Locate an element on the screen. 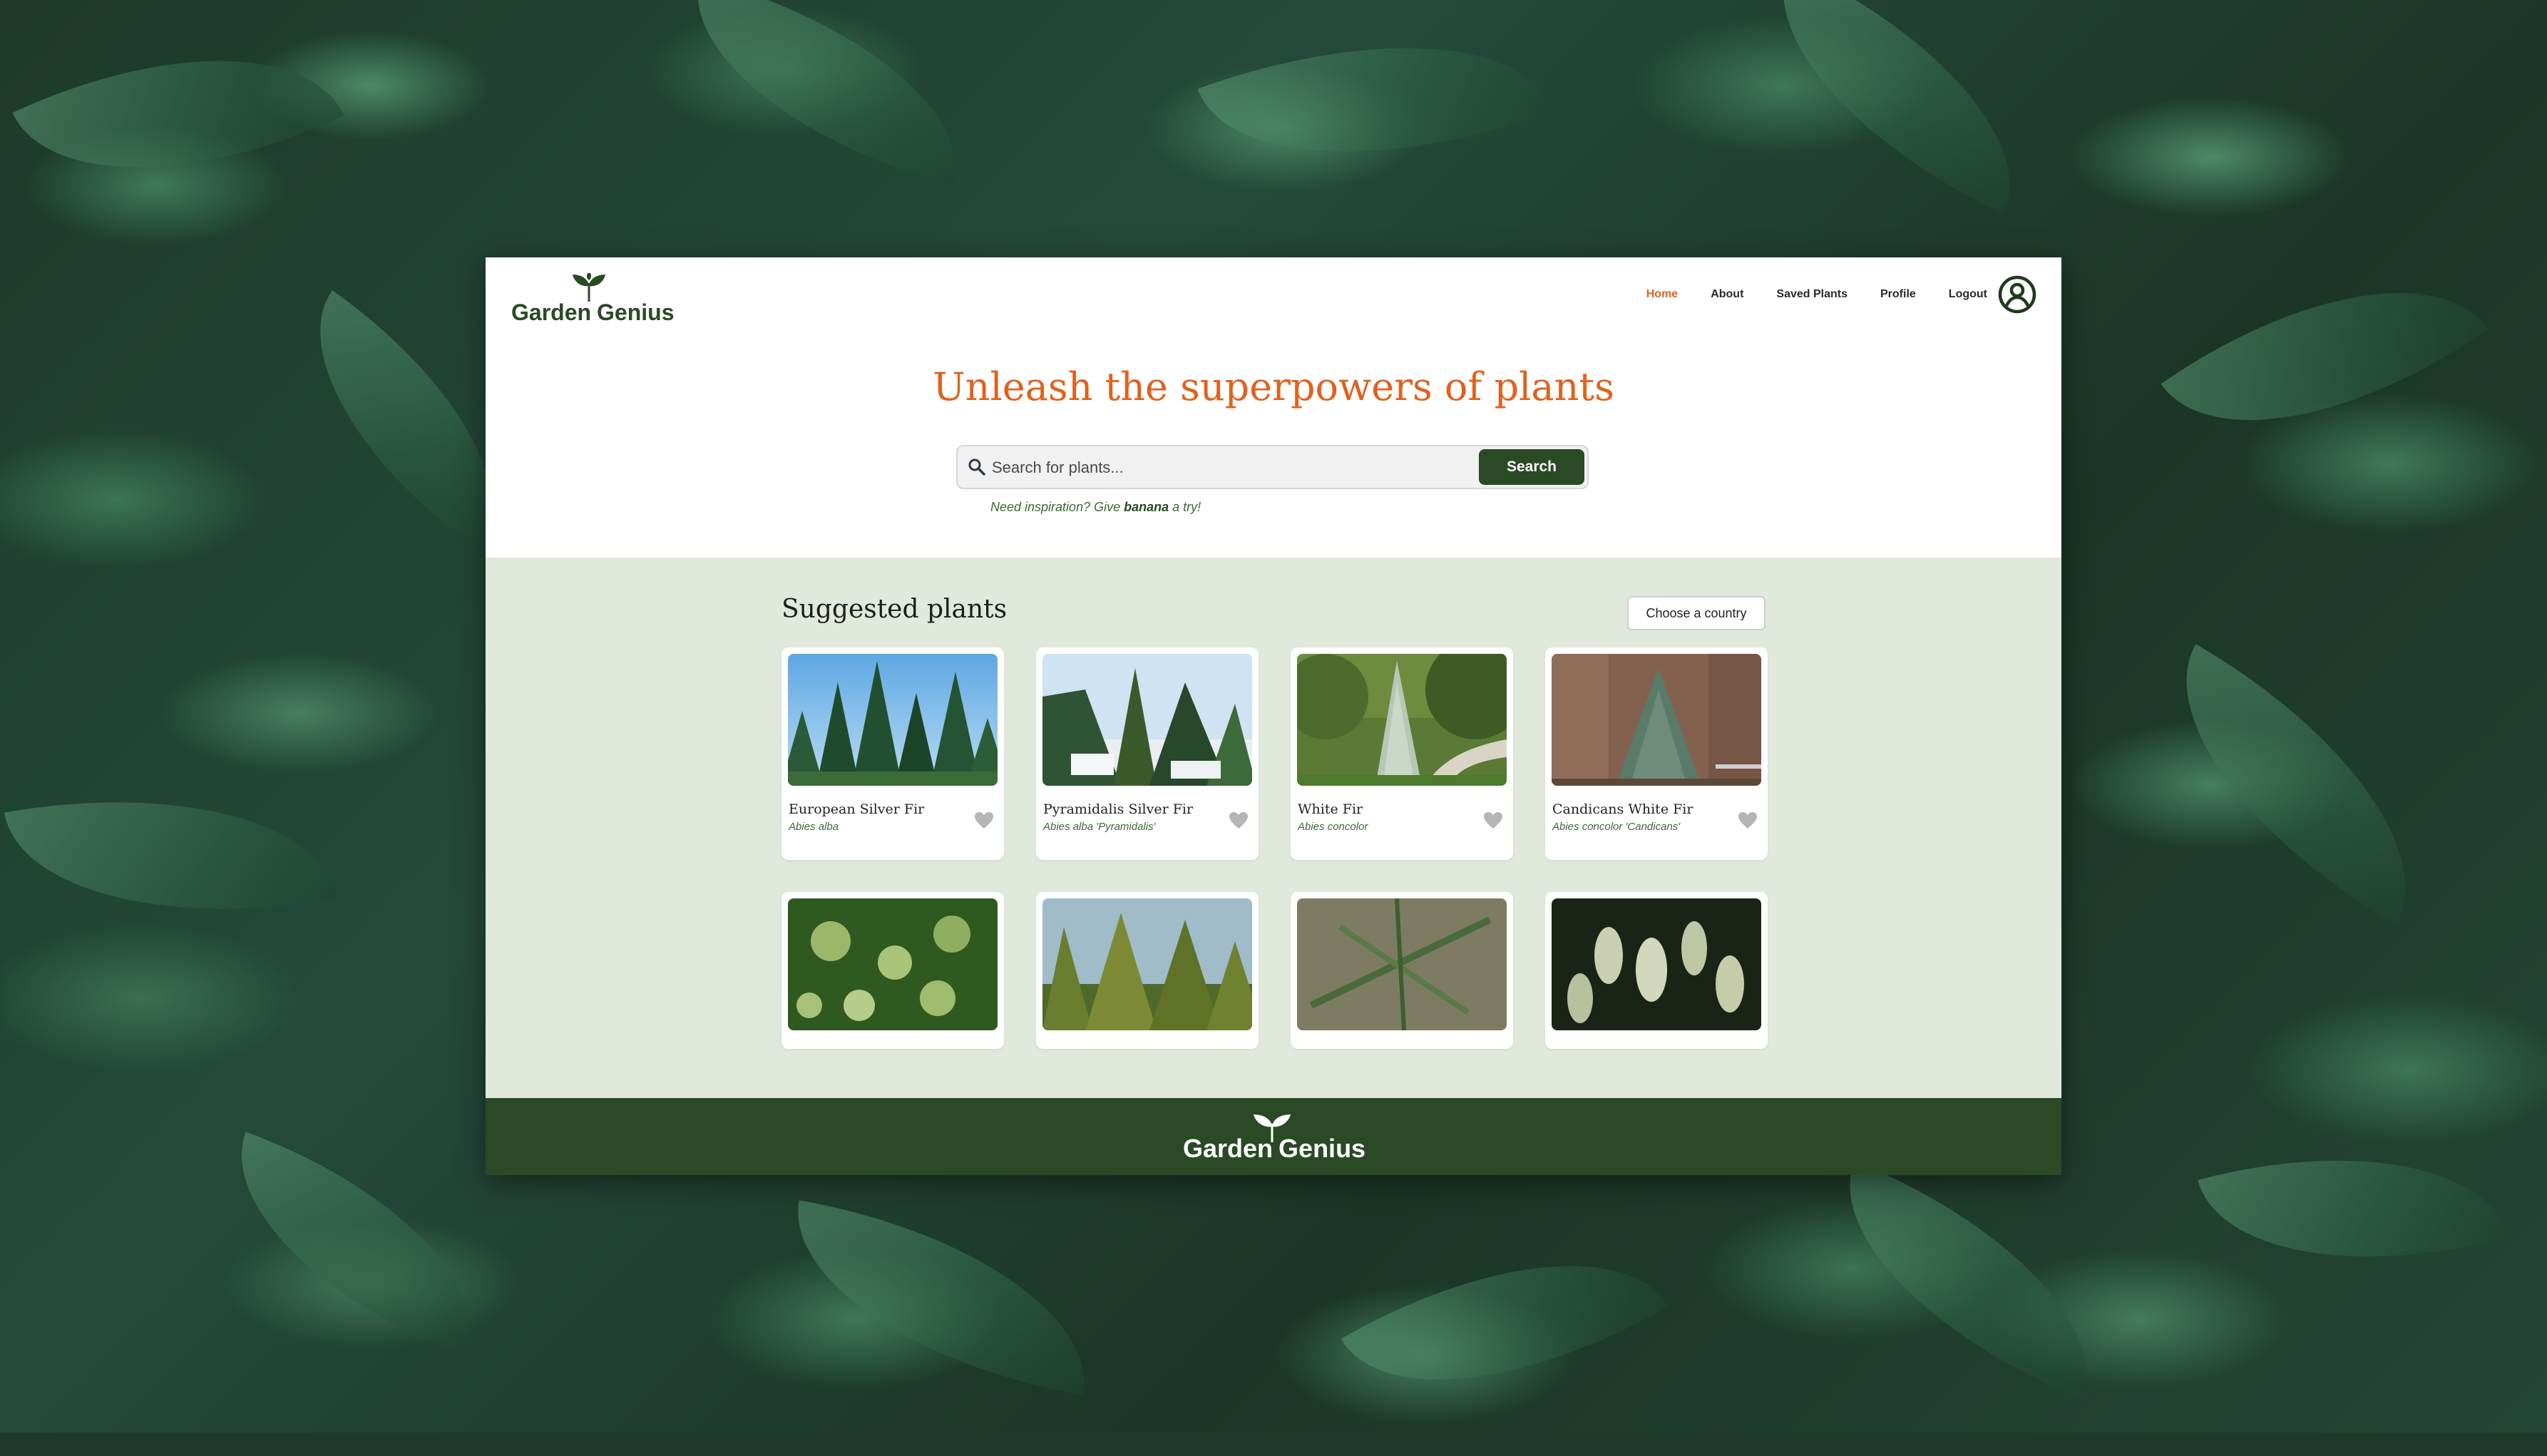  nav-about: About is located at coordinates (1727, 294).